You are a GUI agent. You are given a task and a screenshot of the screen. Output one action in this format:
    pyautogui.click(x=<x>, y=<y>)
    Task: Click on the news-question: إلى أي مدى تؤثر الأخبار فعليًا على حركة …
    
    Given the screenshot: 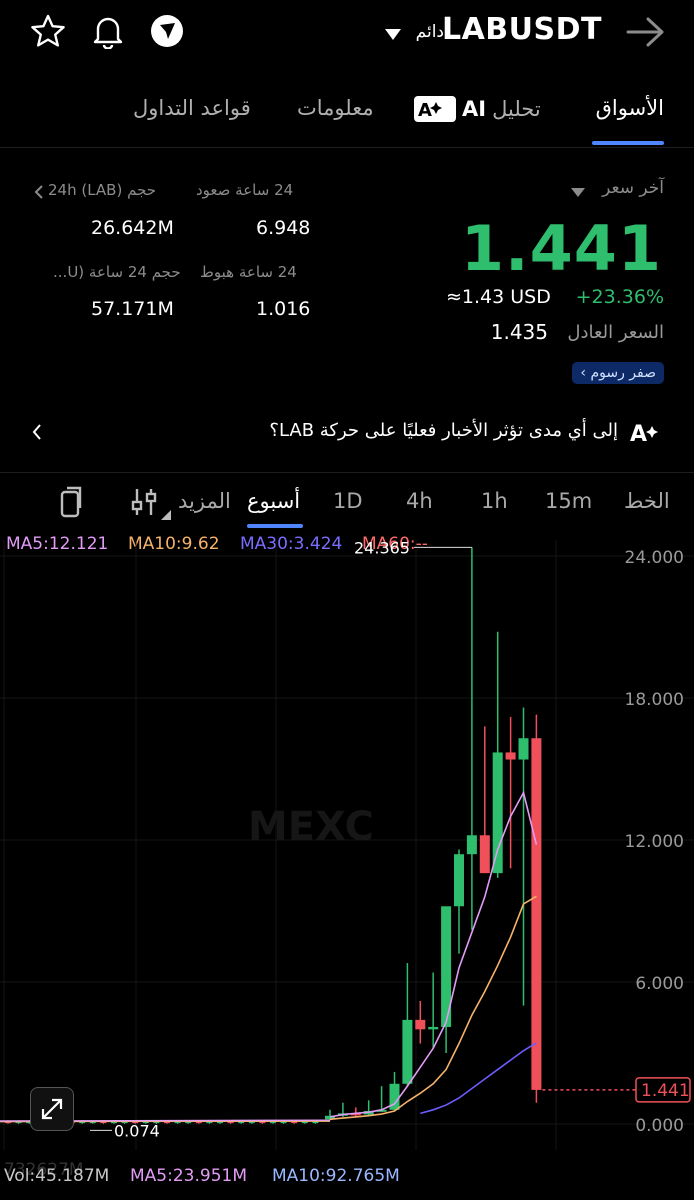 What is the action you would take?
    pyautogui.click(x=443, y=430)
    